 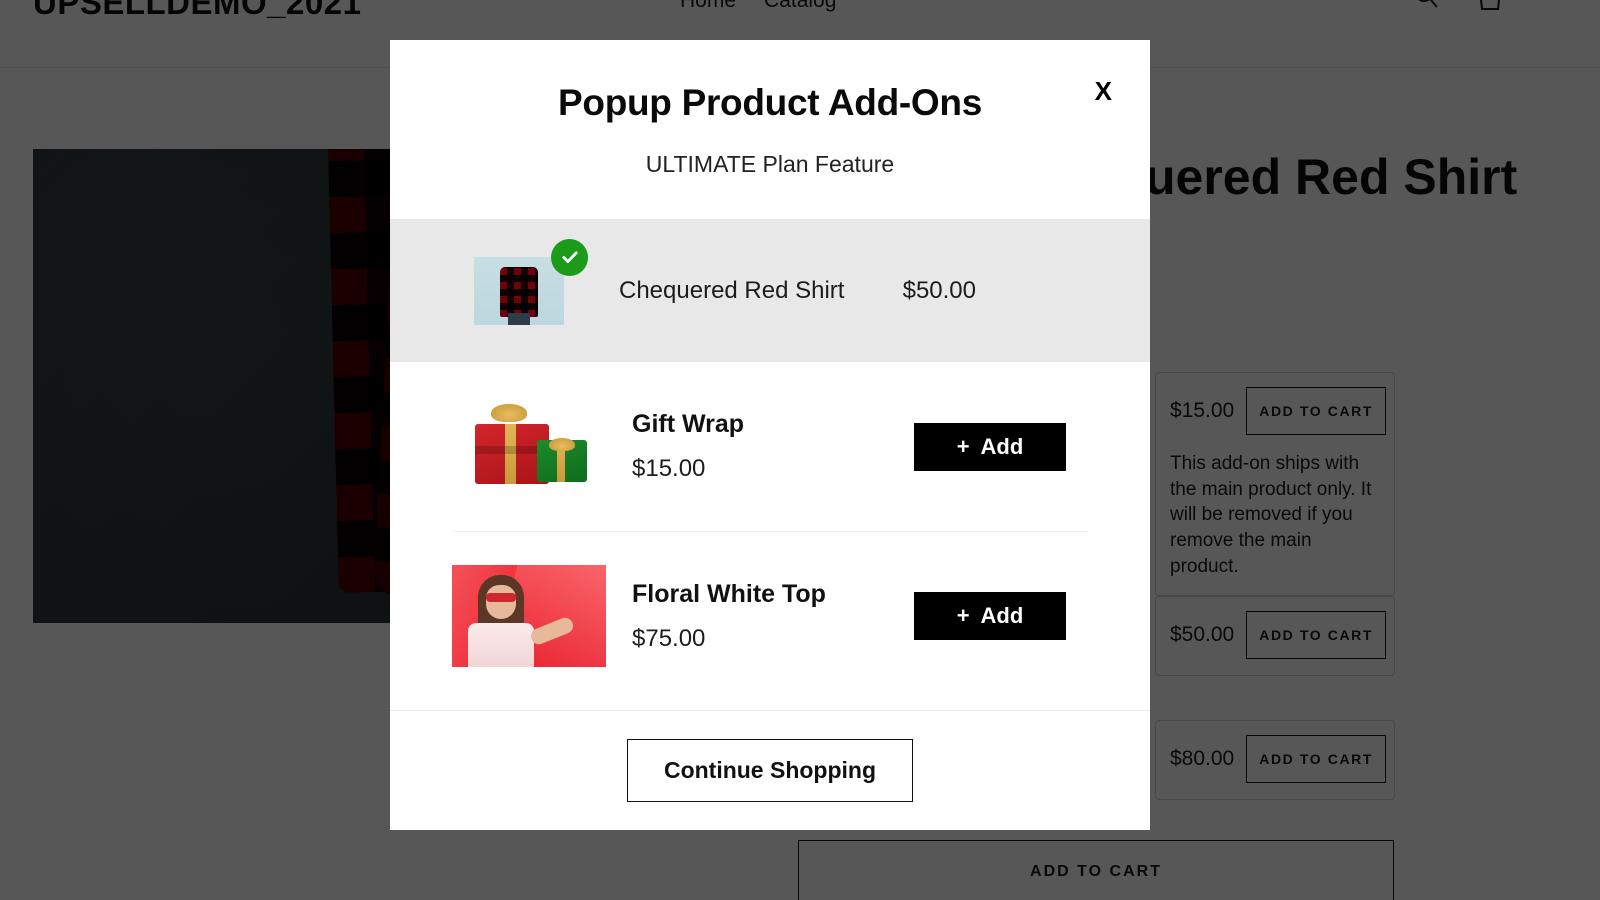 What do you see at coordinates (669, 638) in the screenshot?
I see `addon-price: $75.00` at bounding box center [669, 638].